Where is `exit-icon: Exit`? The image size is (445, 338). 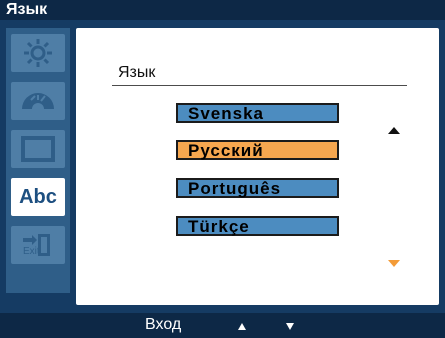 exit-icon: Exit is located at coordinates (38, 245).